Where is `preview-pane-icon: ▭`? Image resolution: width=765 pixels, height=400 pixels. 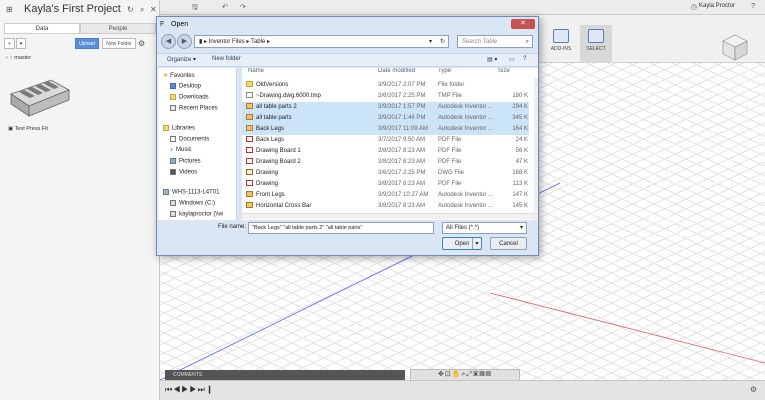 preview-pane-icon: ▭ is located at coordinates (512, 59).